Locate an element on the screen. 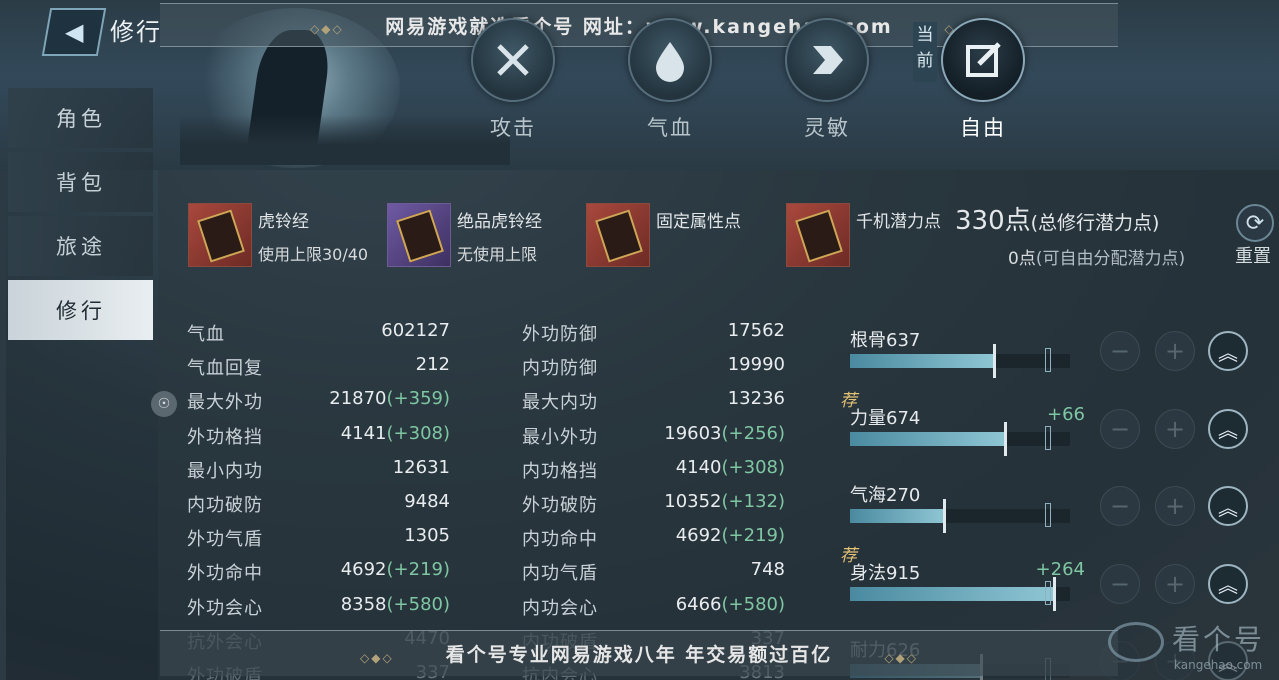 This screenshot has height=680, width=1279. stat-bonus: (+132) is located at coordinates (753, 501).